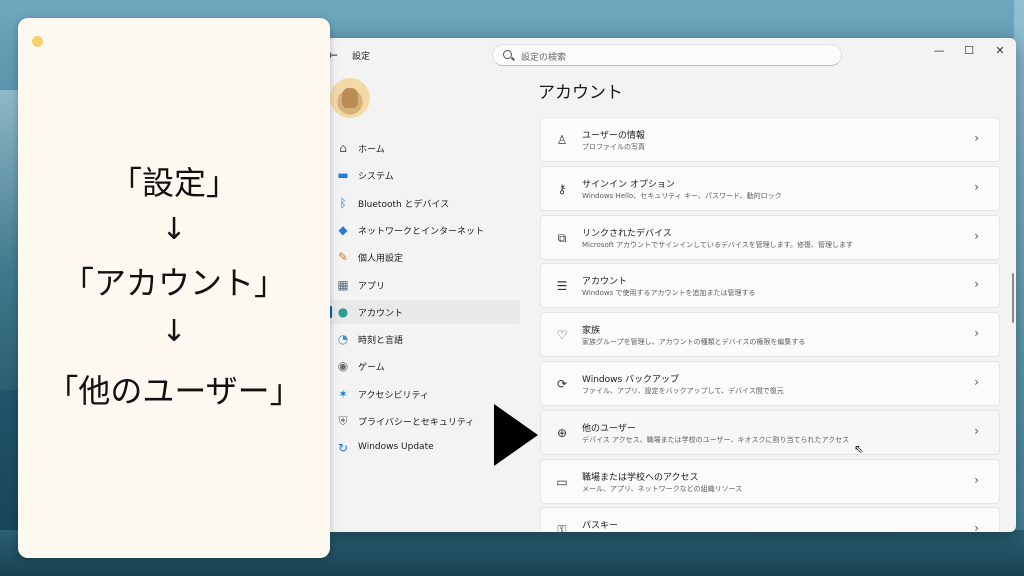  I want to click on passkey-icon: ⚿, so click(562, 527).